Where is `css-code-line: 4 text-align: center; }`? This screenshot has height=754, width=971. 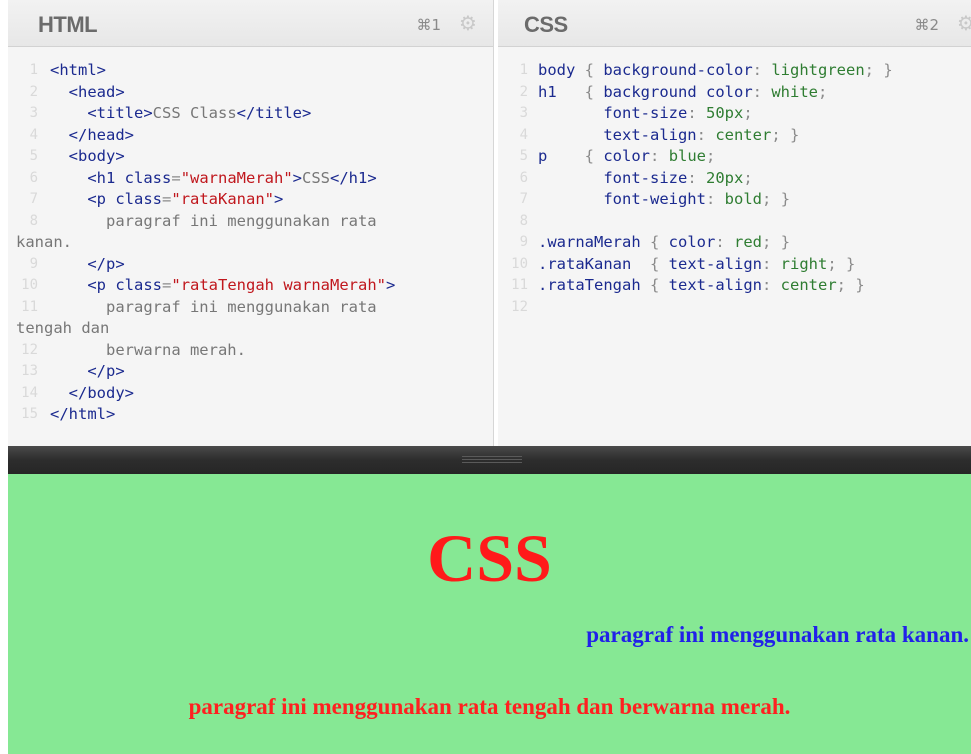
css-code-line: 4 text-align: center; } is located at coordinates (734, 136).